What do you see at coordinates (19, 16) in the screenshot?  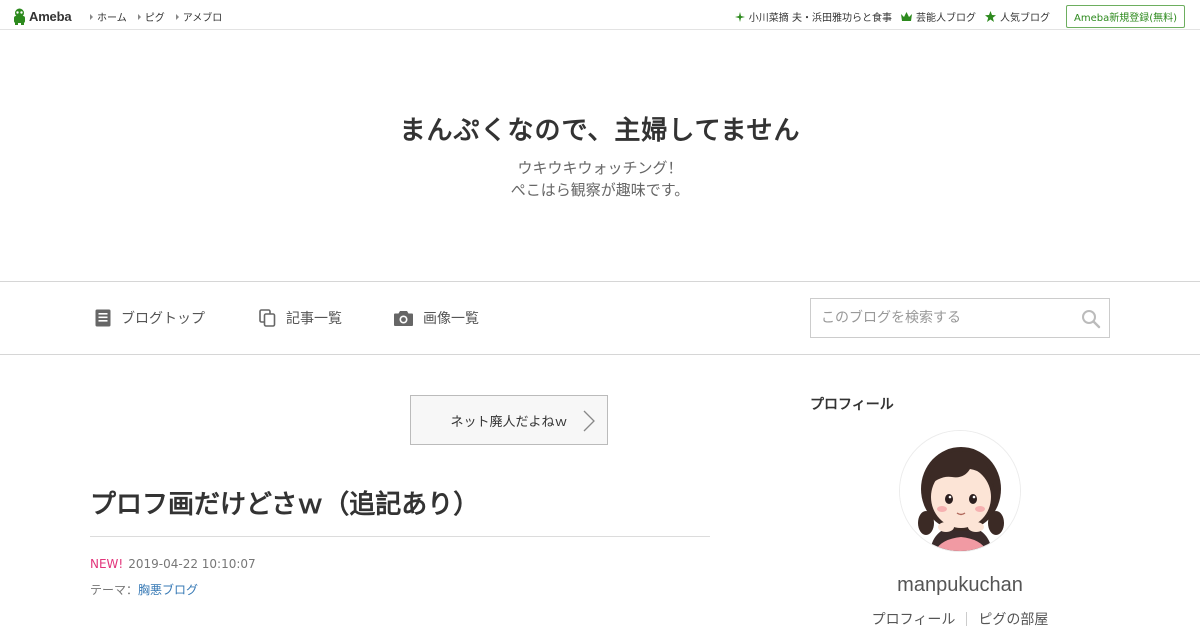 I see `ameba-mascot-icon` at bounding box center [19, 16].